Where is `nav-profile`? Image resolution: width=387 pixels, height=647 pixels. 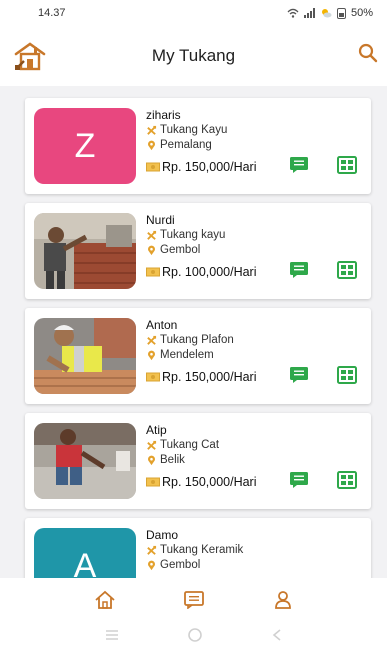
nav-profile is located at coordinates (283, 600).